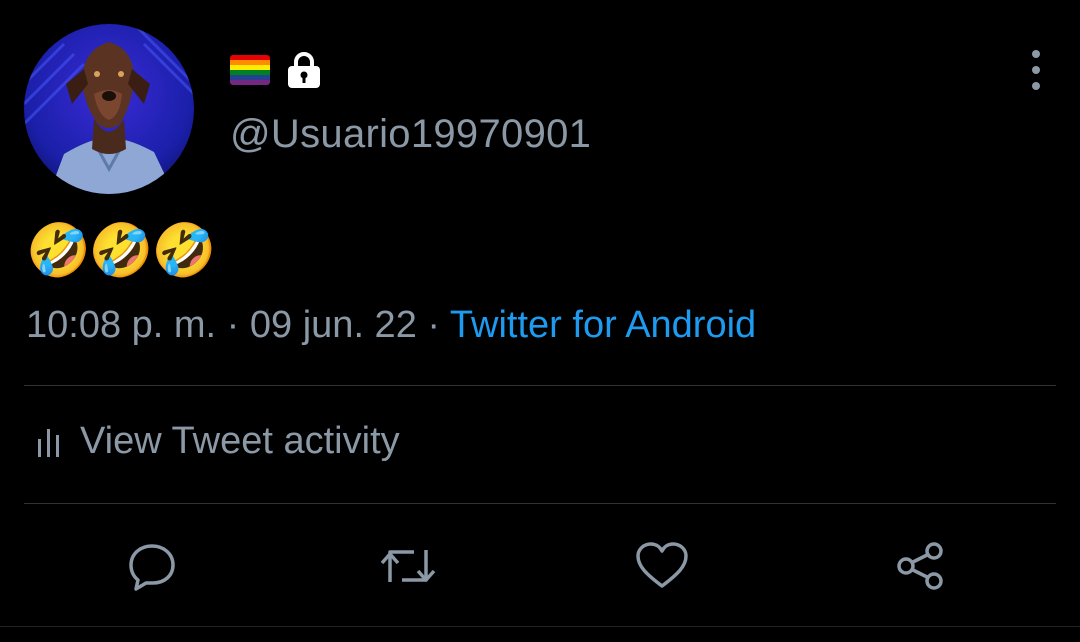 This screenshot has height=642, width=1080. I want to click on tweet-action-bar, so click(540, 568).